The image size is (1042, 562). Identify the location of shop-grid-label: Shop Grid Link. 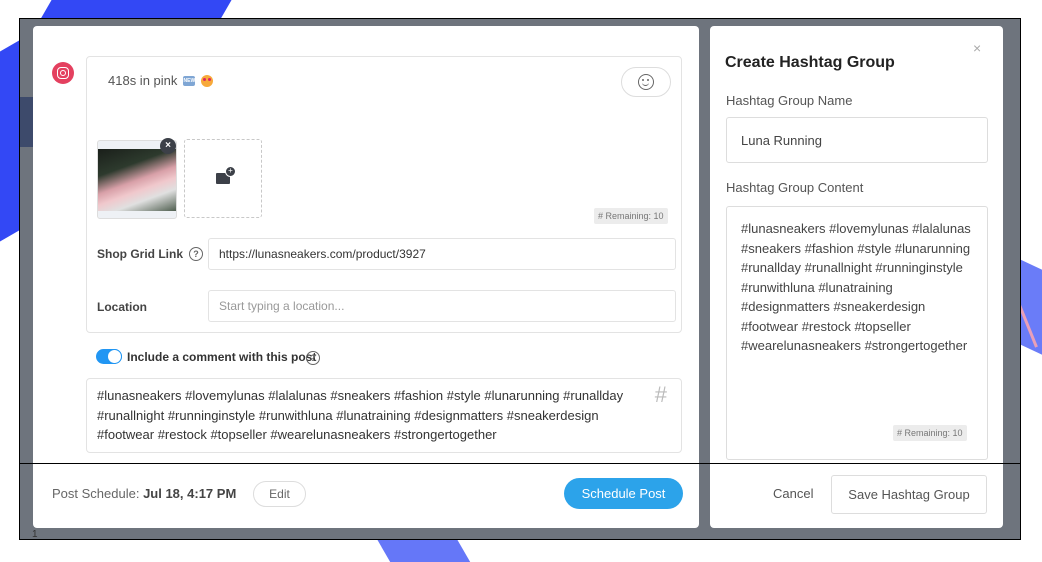
(140, 254).